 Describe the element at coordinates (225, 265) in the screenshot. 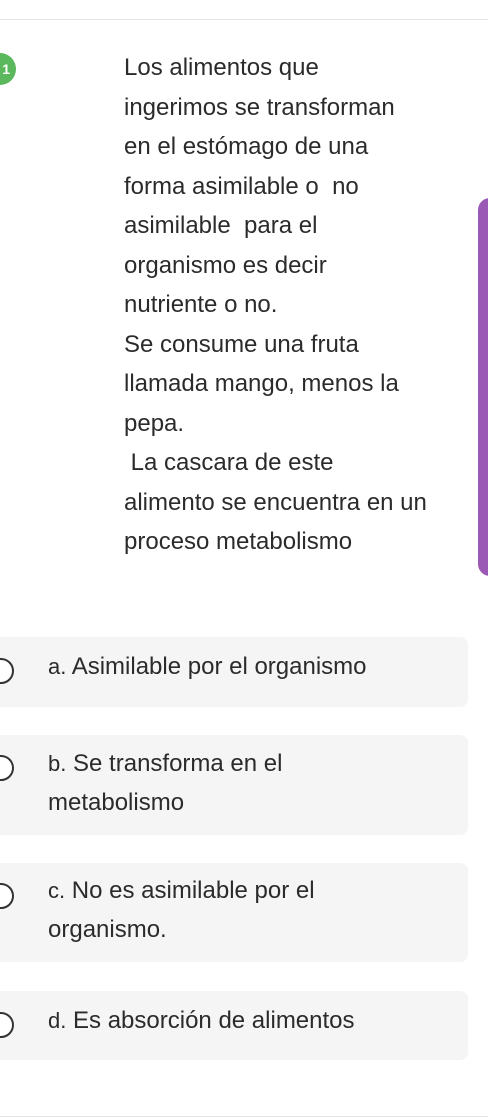

I see `question-line: organismo es decir` at that location.